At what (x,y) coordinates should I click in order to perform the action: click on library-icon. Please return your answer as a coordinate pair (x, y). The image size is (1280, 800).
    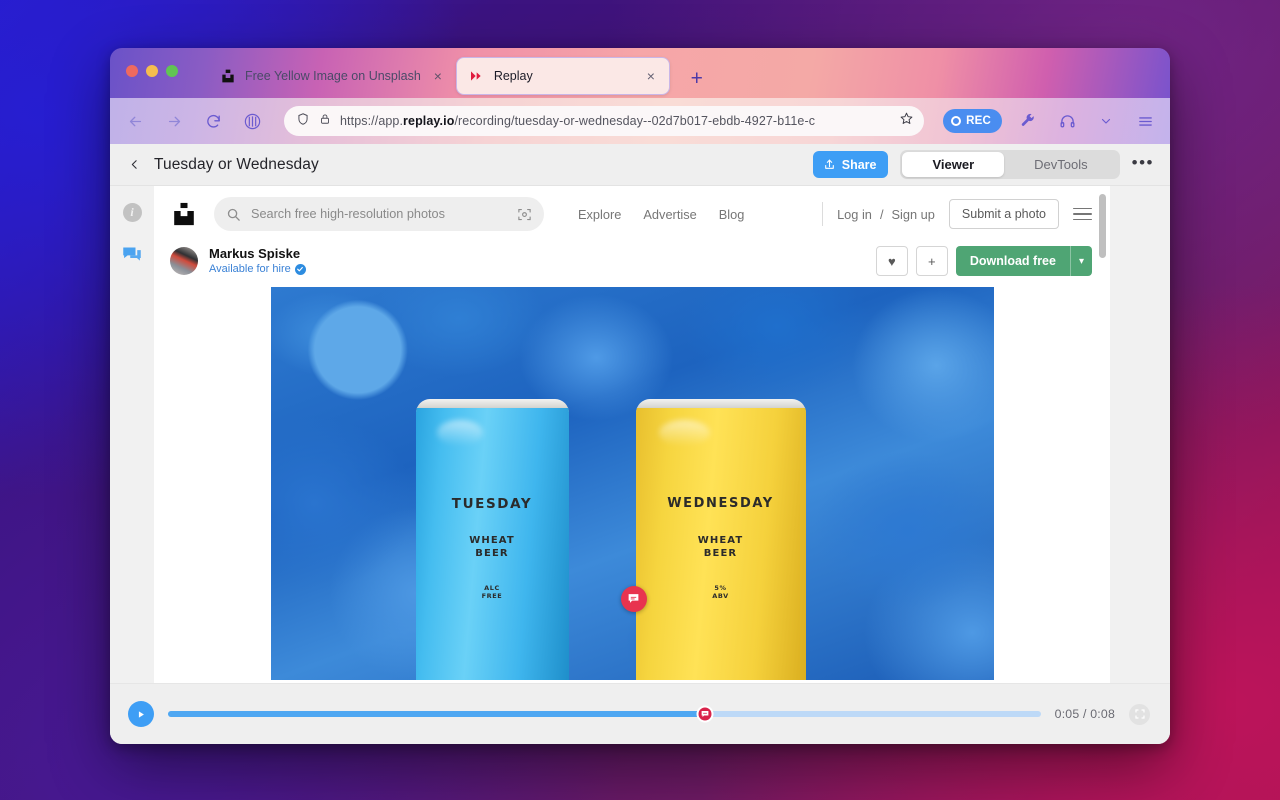
    Looking at the image, I should click on (252, 121).